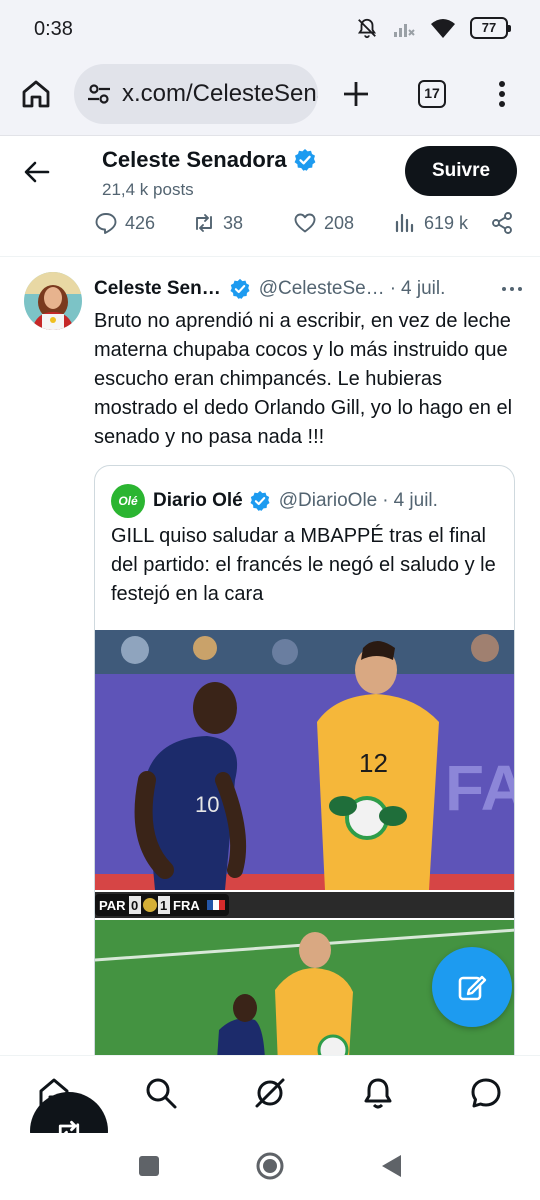 The image size is (540, 1200). I want to click on recents-icon, so click(149, 1166).